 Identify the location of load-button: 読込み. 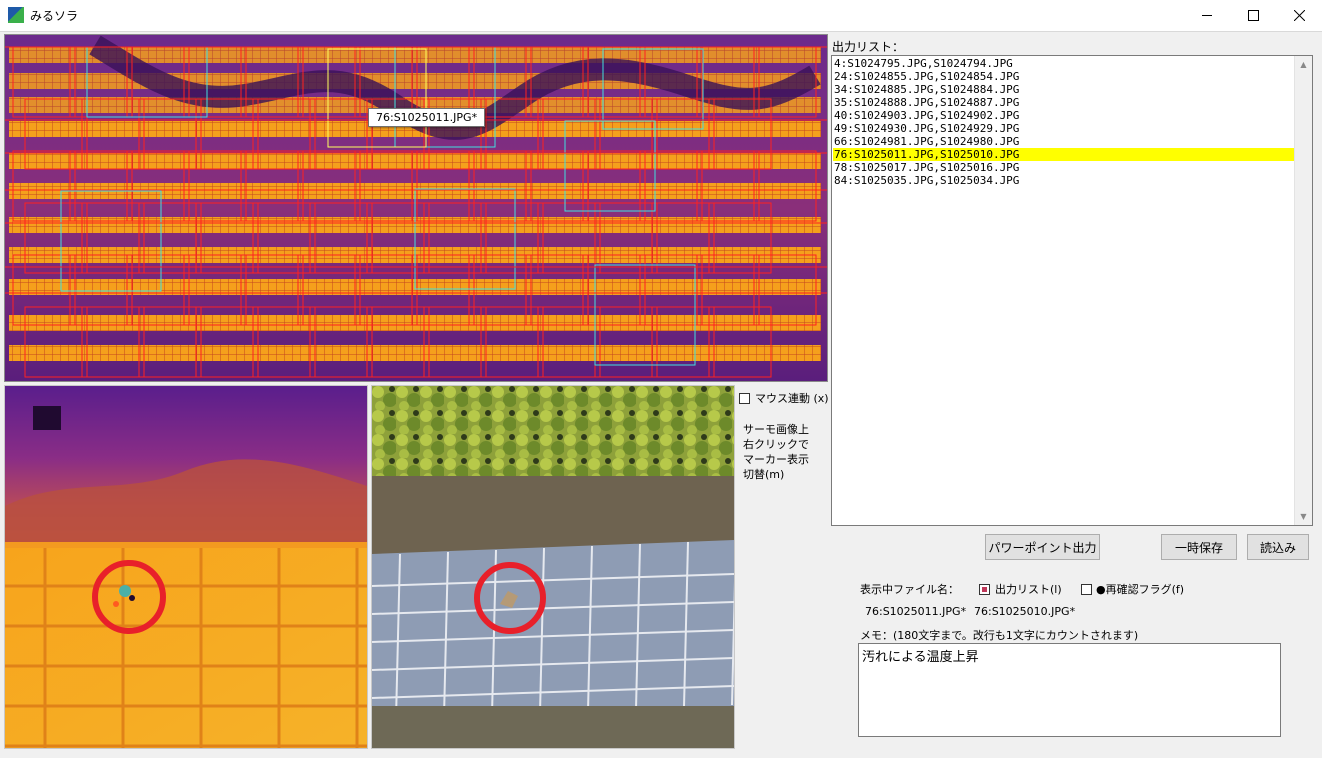
(1278, 547).